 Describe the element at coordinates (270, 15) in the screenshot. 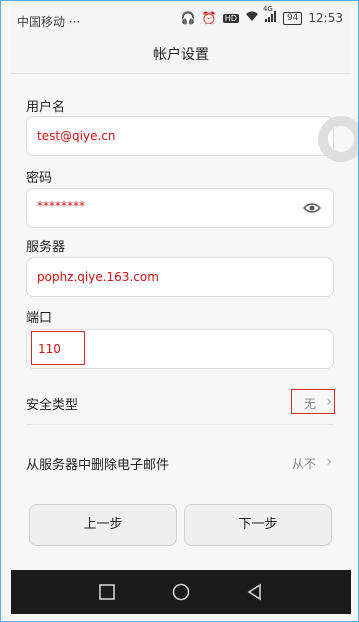

I see `signal-icon: 4G` at that location.